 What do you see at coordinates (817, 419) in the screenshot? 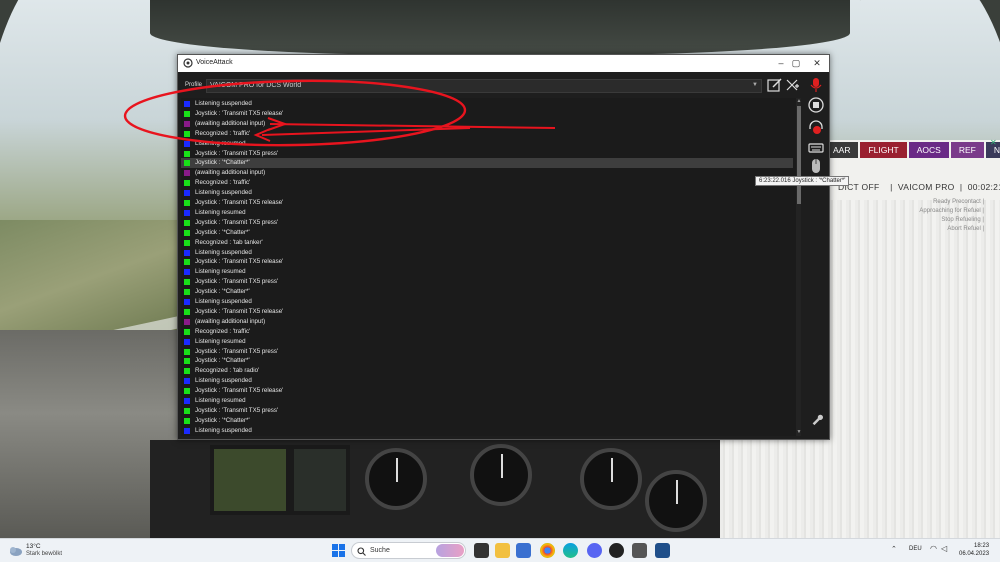
I see `wrench-icon` at bounding box center [817, 419].